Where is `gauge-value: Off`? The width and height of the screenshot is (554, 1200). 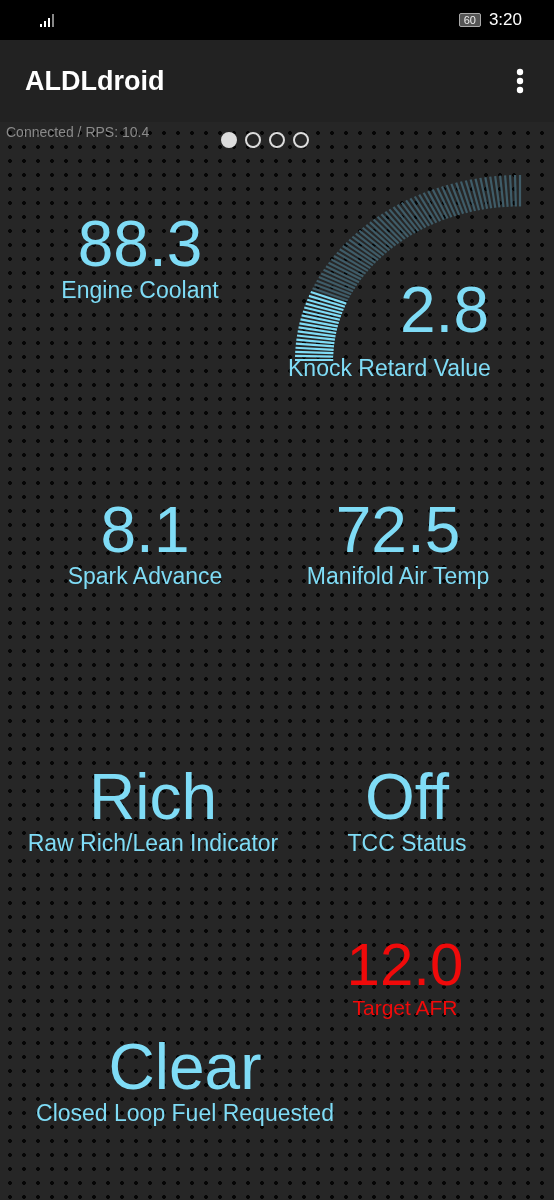
gauge-value: Off is located at coordinates (407, 797).